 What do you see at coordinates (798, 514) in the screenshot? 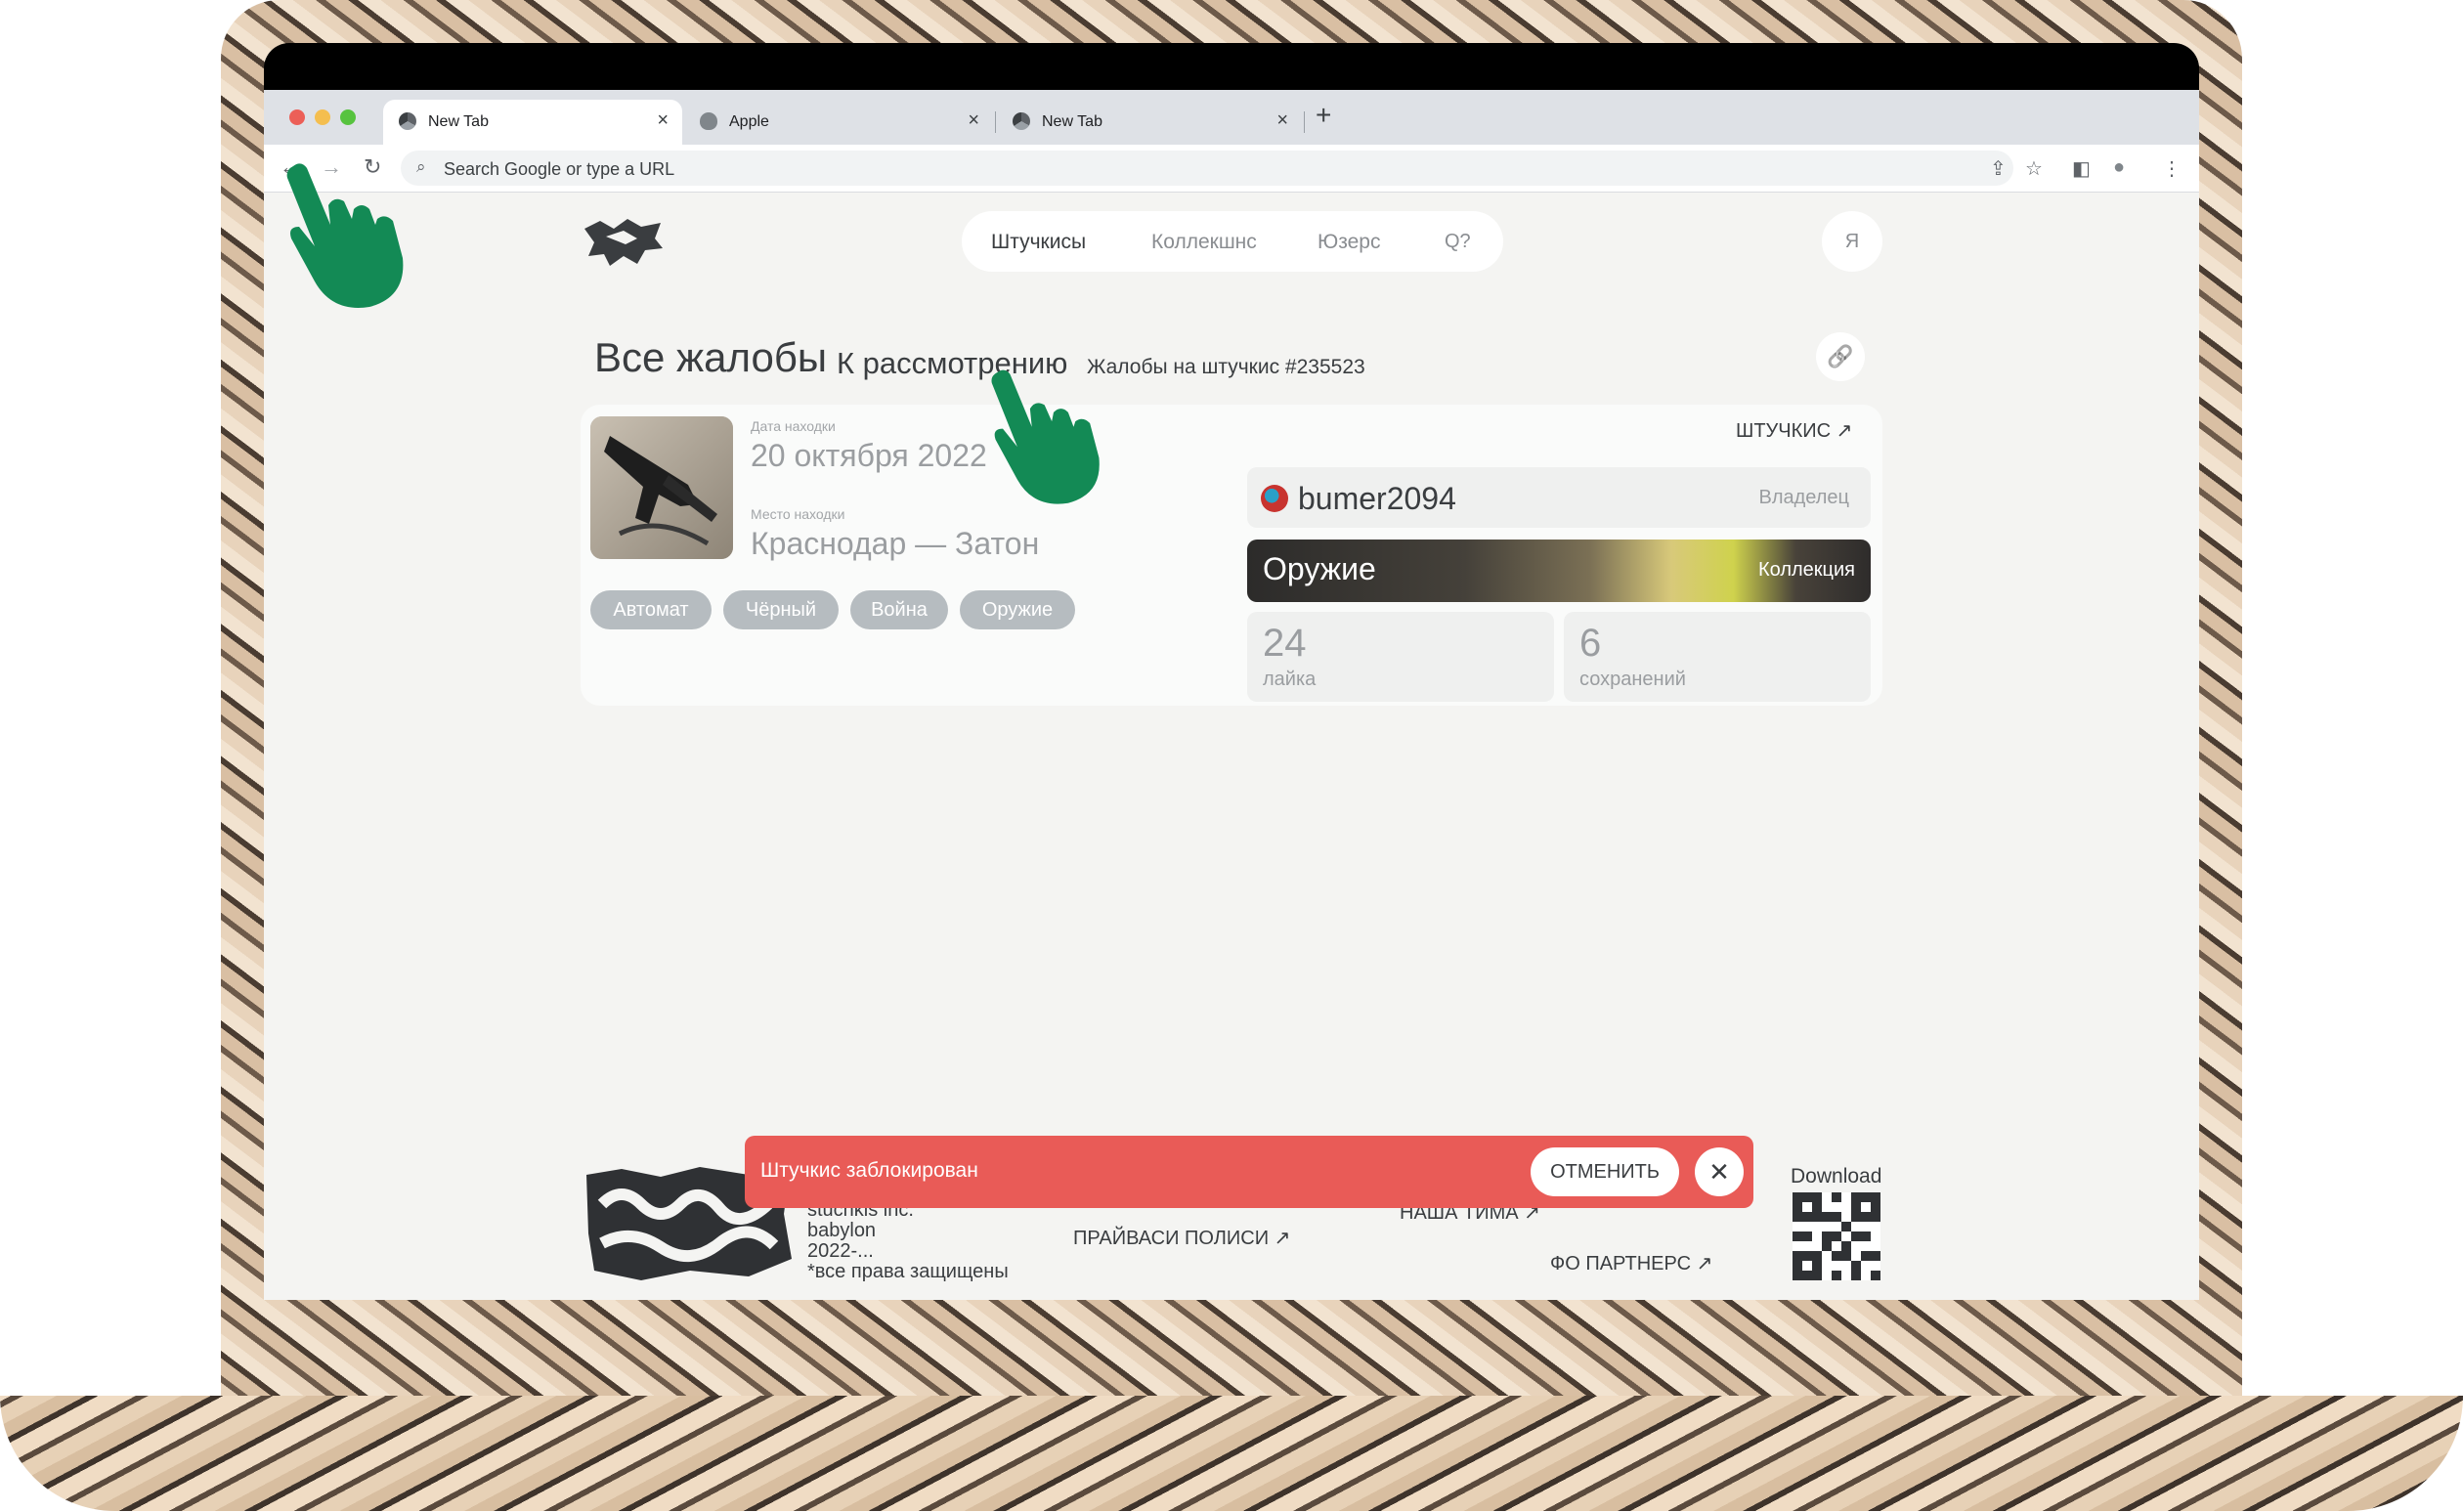
I see `place-label: Место находки` at bounding box center [798, 514].